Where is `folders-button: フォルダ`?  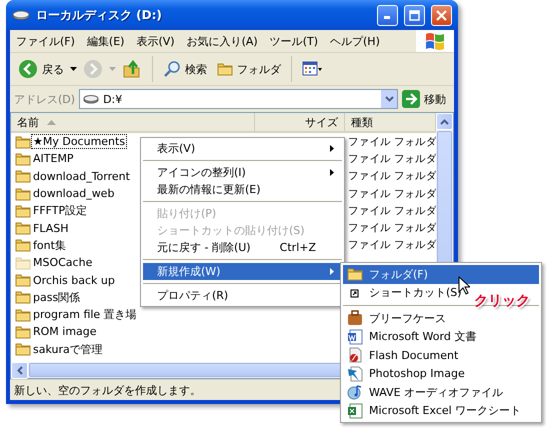
folders-button: フォルダ is located at coordinates (249, 69).